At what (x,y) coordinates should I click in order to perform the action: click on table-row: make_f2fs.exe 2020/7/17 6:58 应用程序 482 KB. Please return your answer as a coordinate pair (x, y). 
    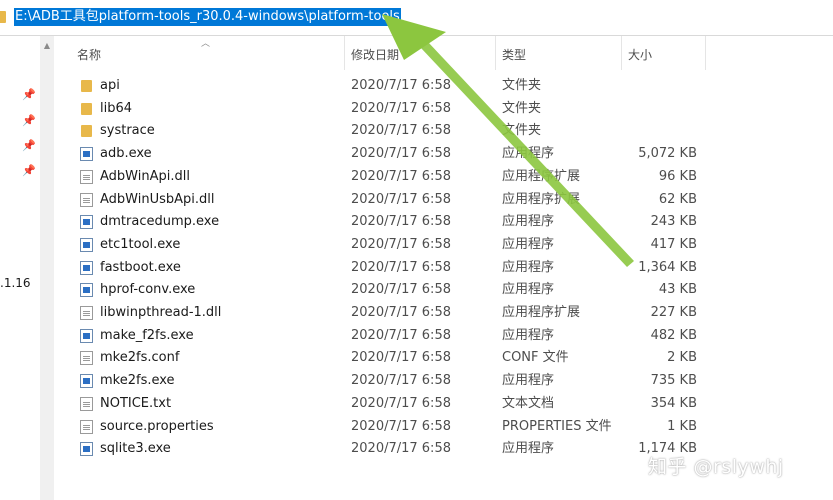
    Looking at the image, I should click on (444, 336).